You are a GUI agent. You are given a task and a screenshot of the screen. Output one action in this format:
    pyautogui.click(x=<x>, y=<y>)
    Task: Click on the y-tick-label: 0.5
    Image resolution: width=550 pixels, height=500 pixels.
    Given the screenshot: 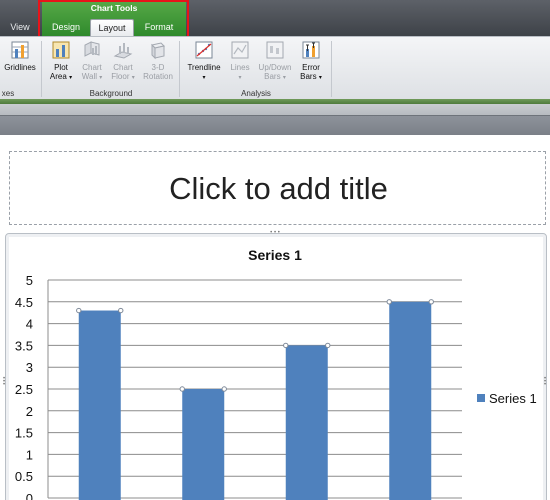 What is the action you would take?
    pyautogui.click(x=24, y=476)
    